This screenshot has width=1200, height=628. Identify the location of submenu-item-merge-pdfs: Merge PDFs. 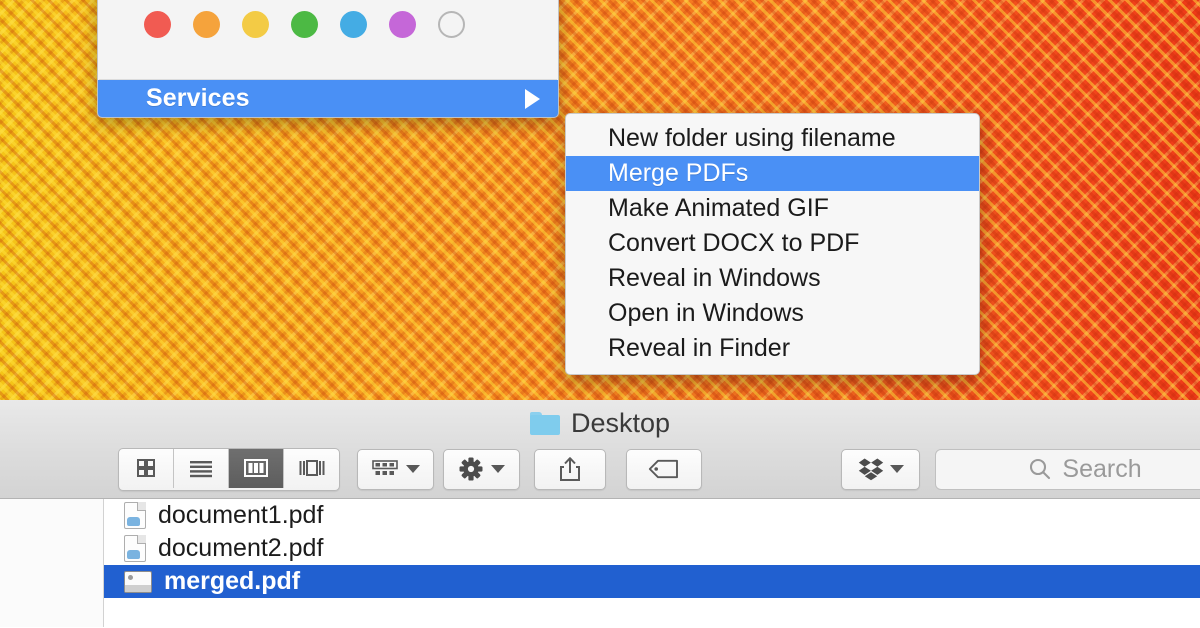
(772, 173).